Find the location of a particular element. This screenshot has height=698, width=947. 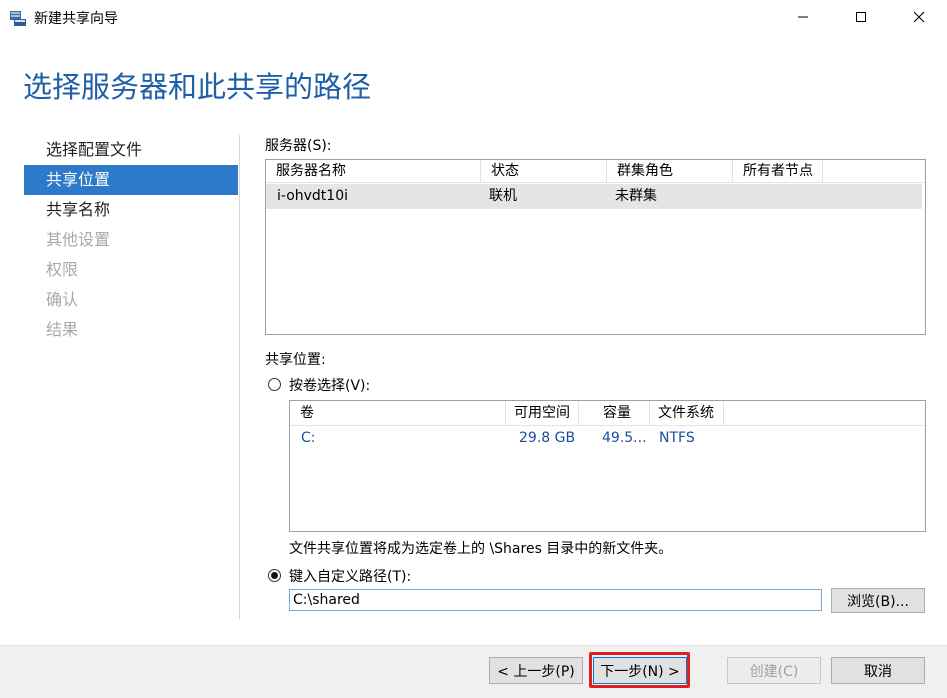

server-status-cell: 联机 is located at coordinates (503, 196).